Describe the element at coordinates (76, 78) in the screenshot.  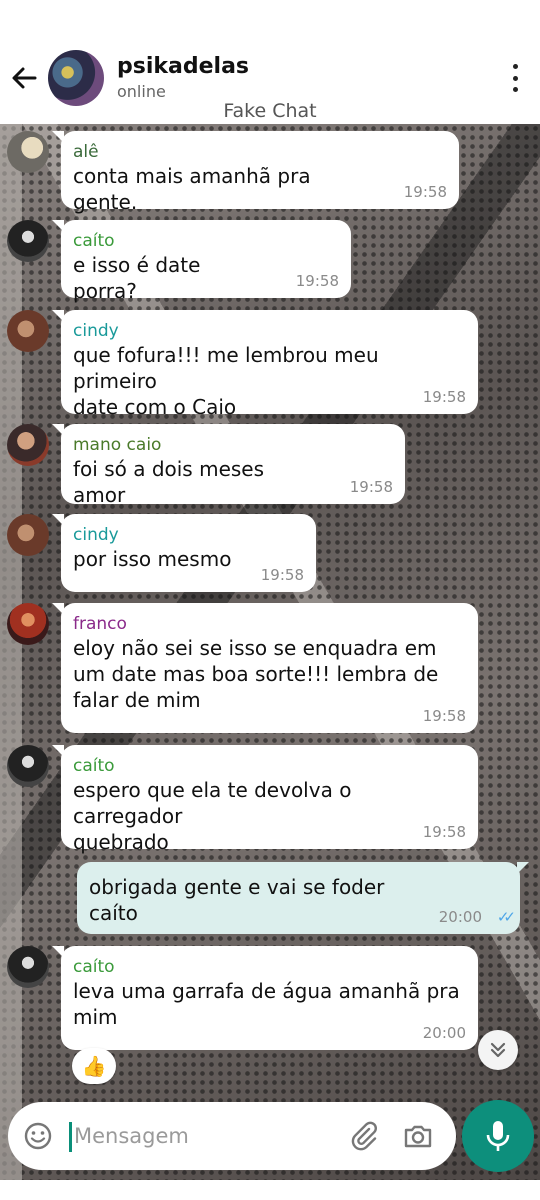
I see `chat-avatar` at that location.